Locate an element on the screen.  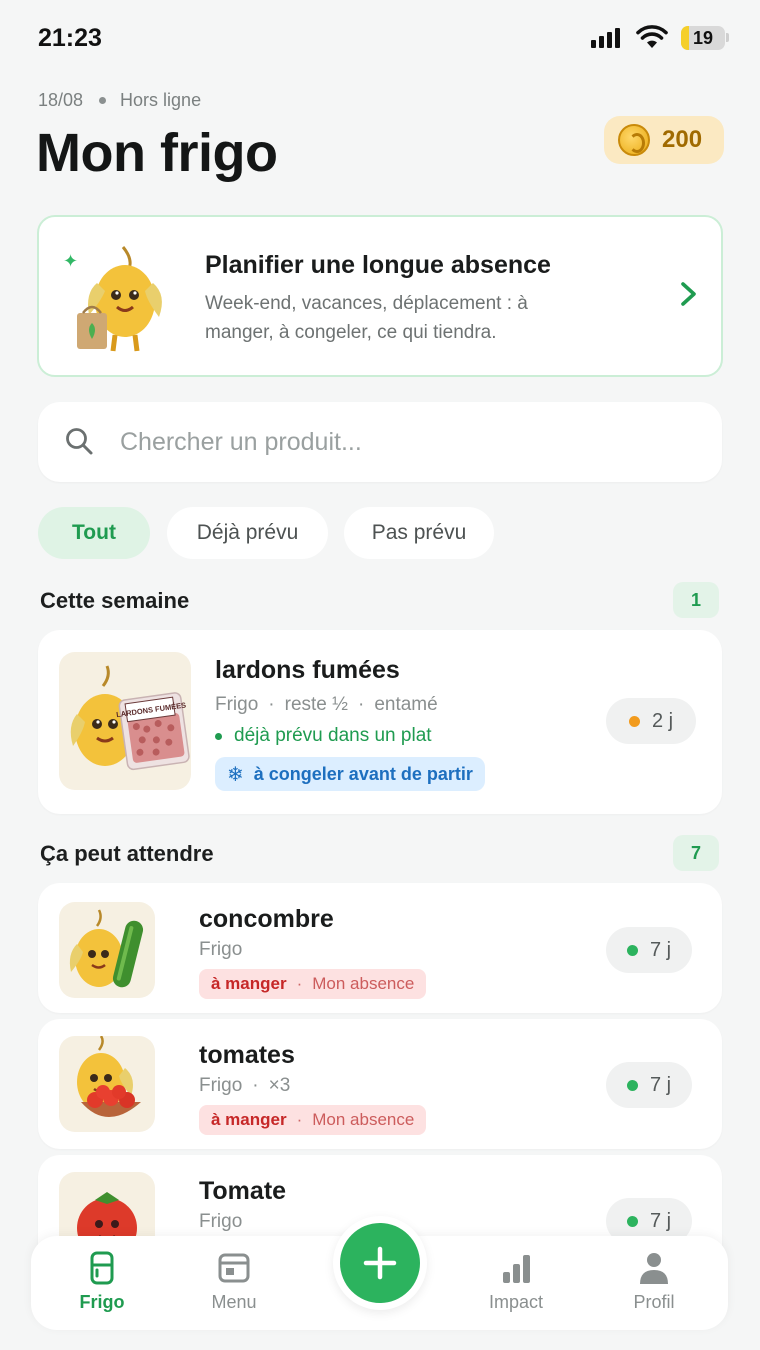
nav-item-profil: Profil is located at coordinates (654, 1281).